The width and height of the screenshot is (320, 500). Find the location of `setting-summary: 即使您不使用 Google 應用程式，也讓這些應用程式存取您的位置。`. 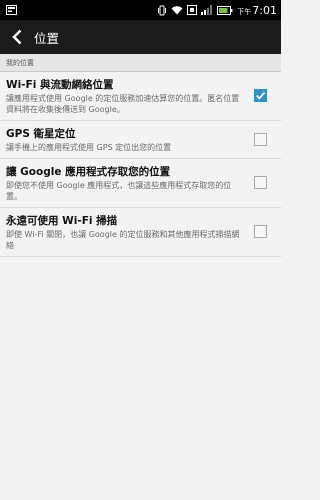

setting-summary: 即使您不使用 Google 應用程式，也讓這些應用程式存取您的位置。 is located at coordinates (119, 191).